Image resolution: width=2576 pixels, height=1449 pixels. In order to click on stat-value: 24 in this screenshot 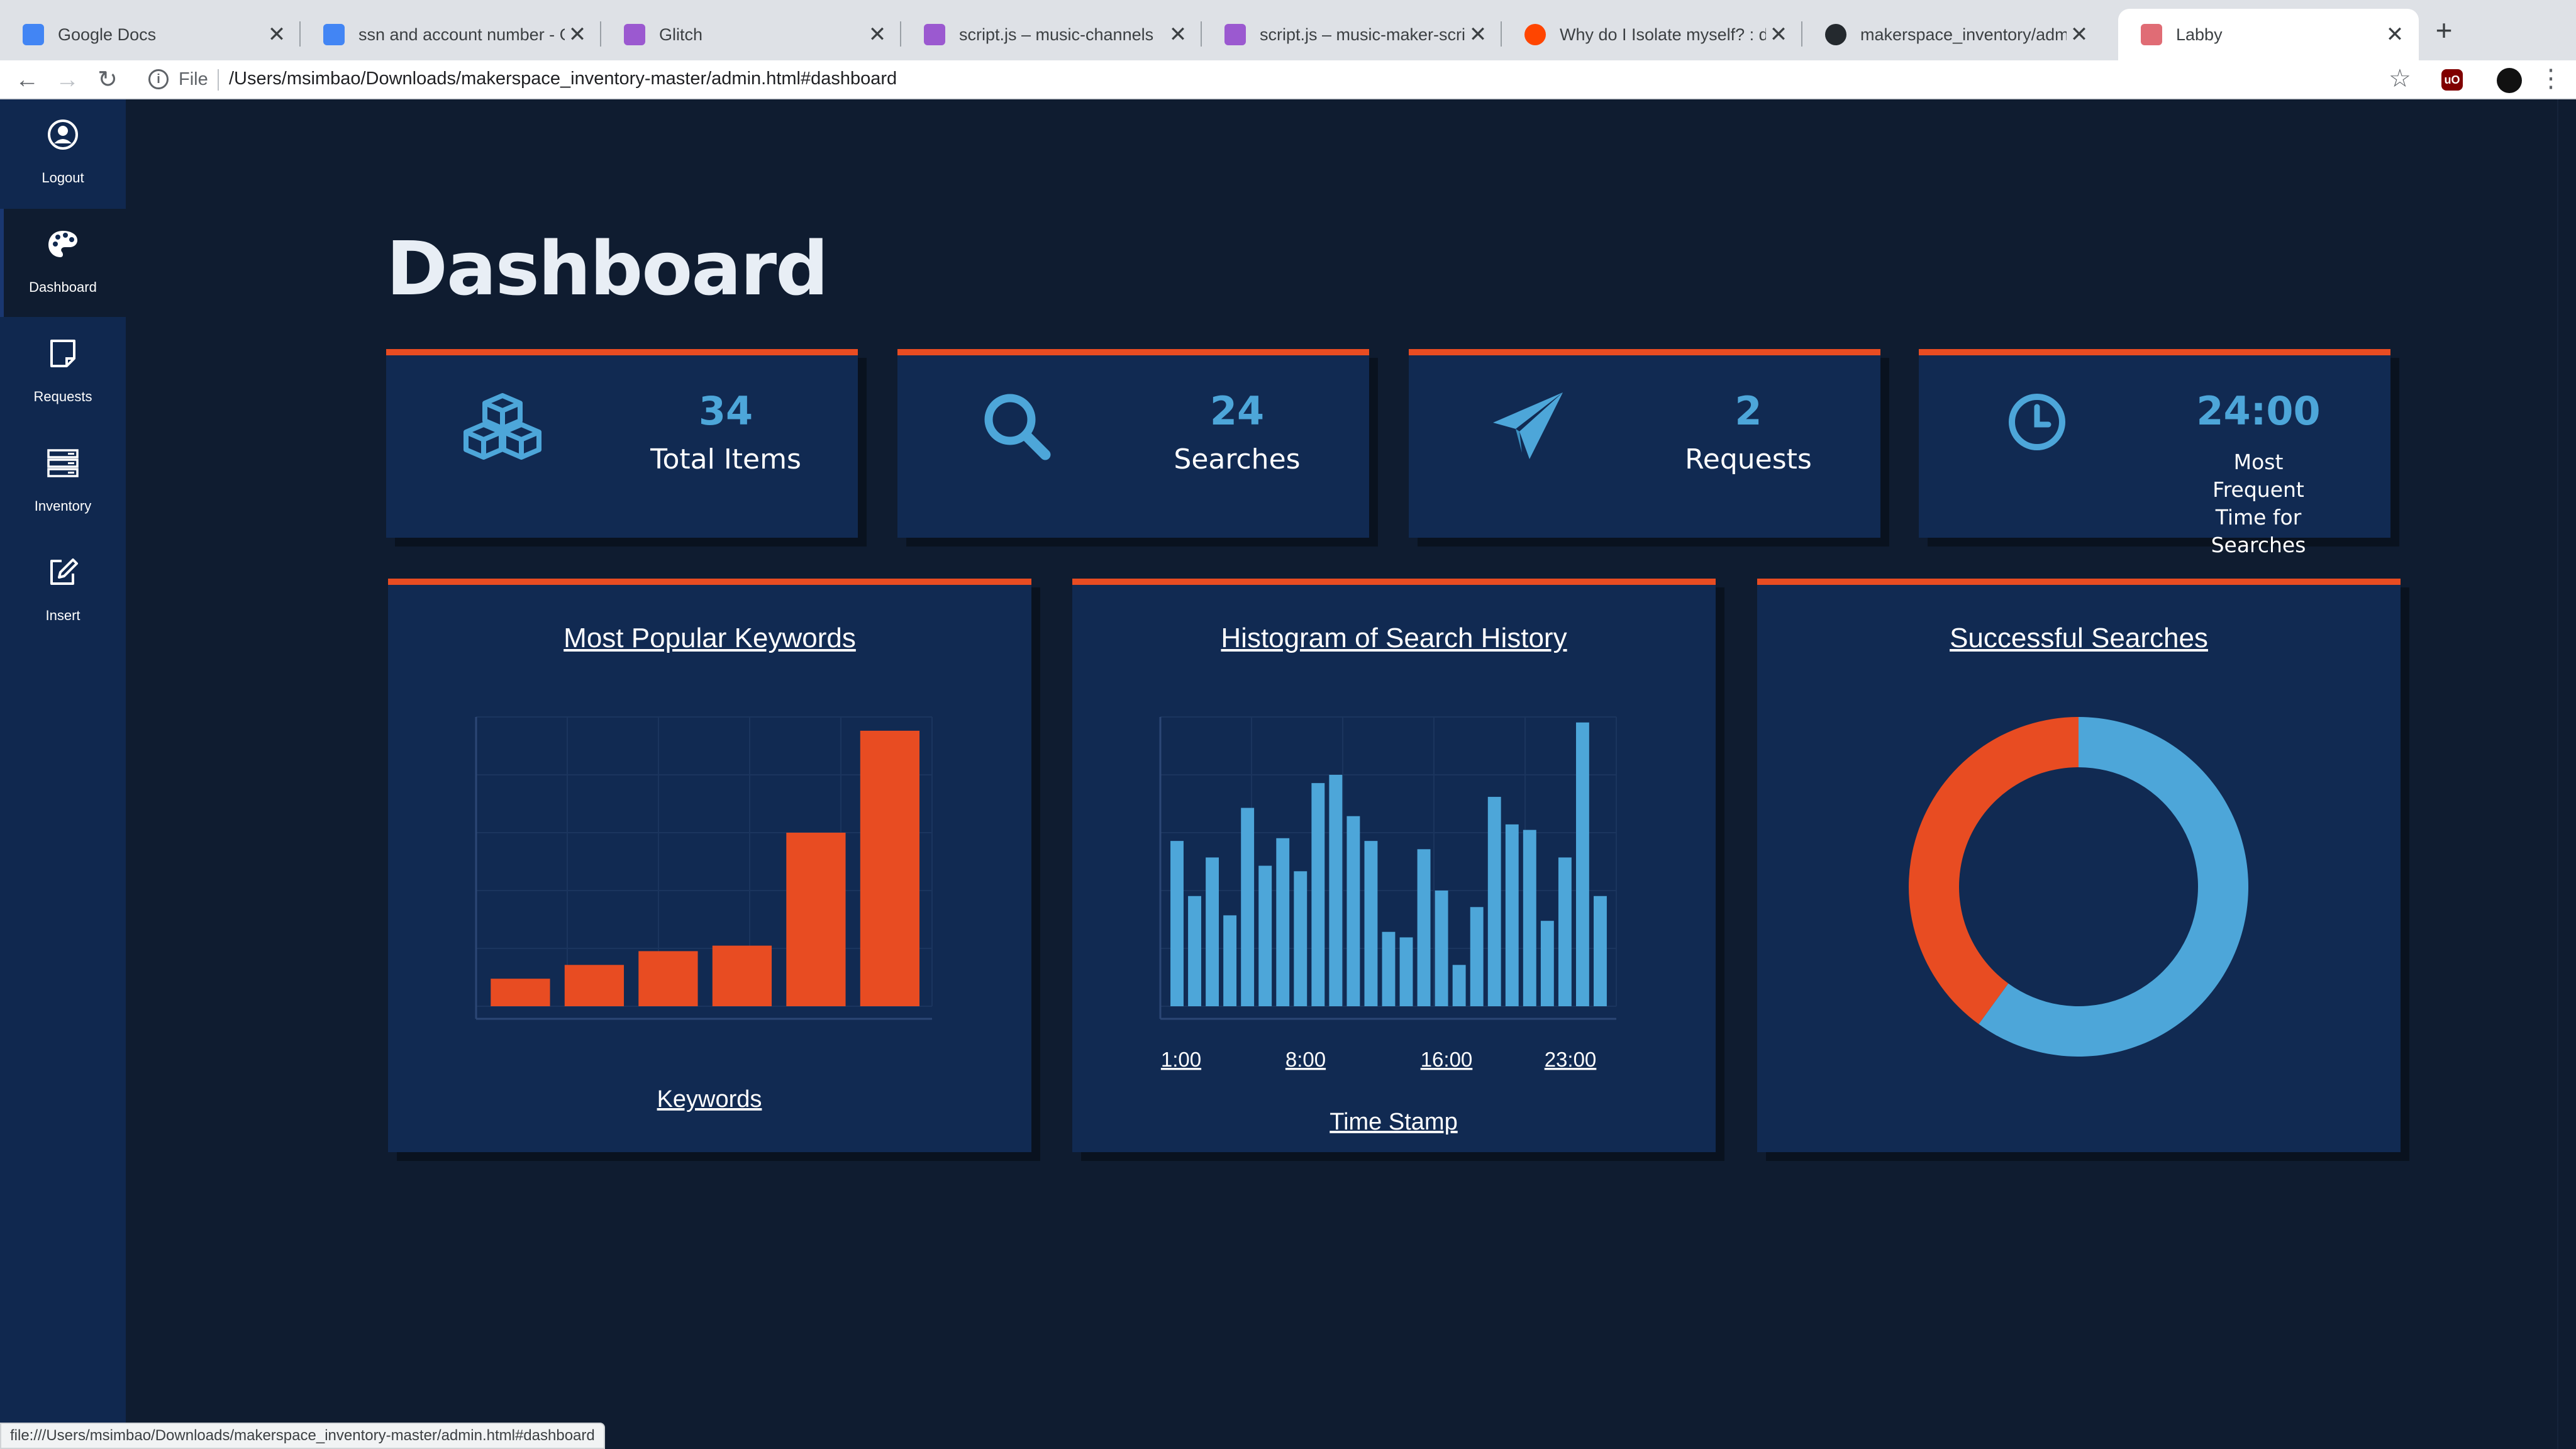, I will do `click(1237, 411)`.